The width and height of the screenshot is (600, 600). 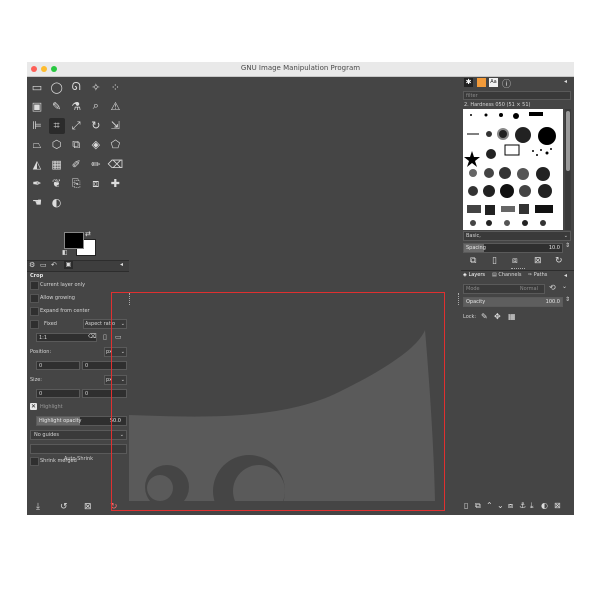 What do you see at coordinates (497, 316) in the screenshot?
I see `lock-position-icon: ✥` at bounding box center [497, 316].